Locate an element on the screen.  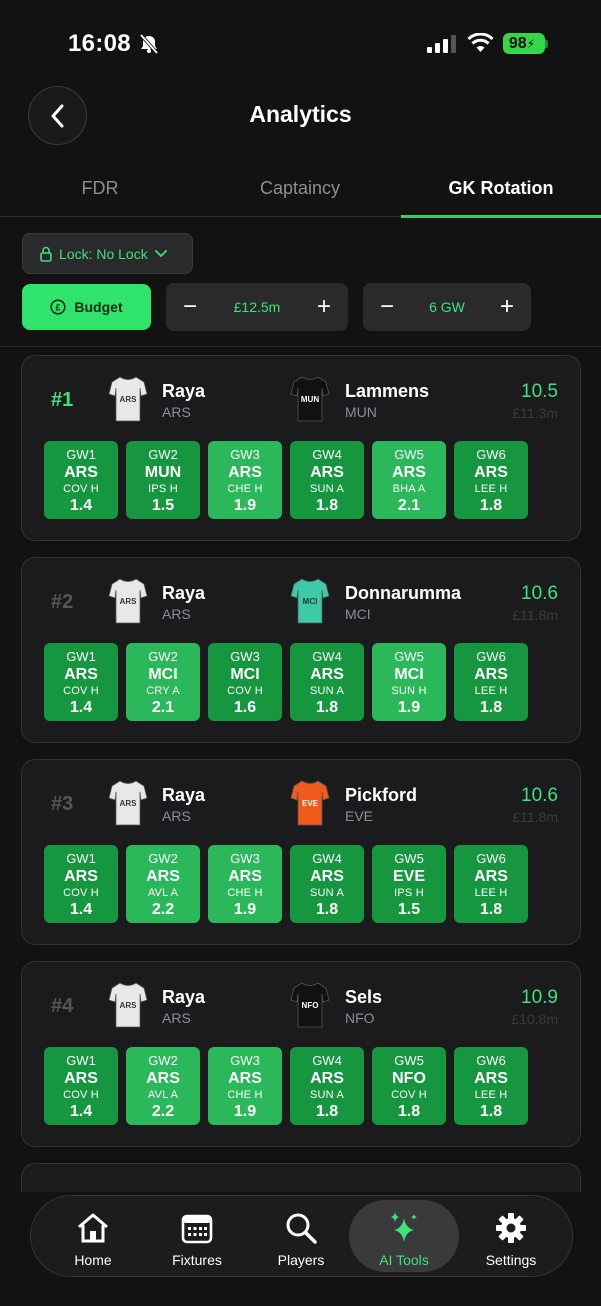
nav-players: Players is located at coordinates (301, 1236).